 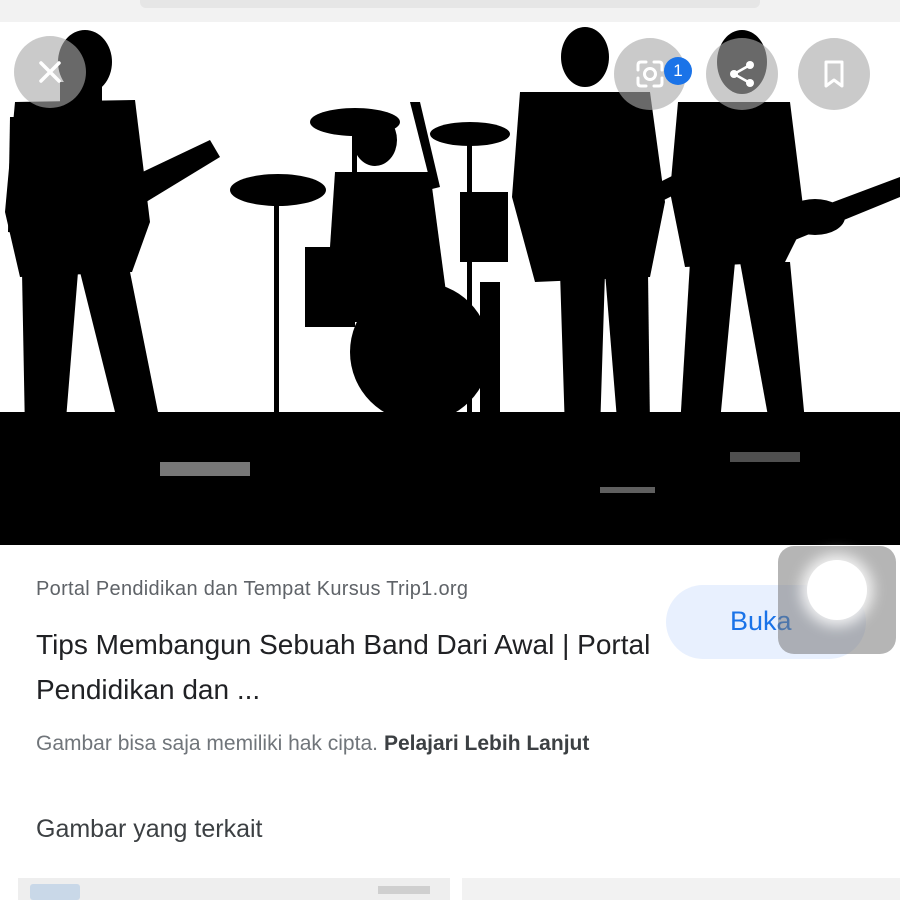 I want to click on lens-badge: 1, so click(x=678, y=71).